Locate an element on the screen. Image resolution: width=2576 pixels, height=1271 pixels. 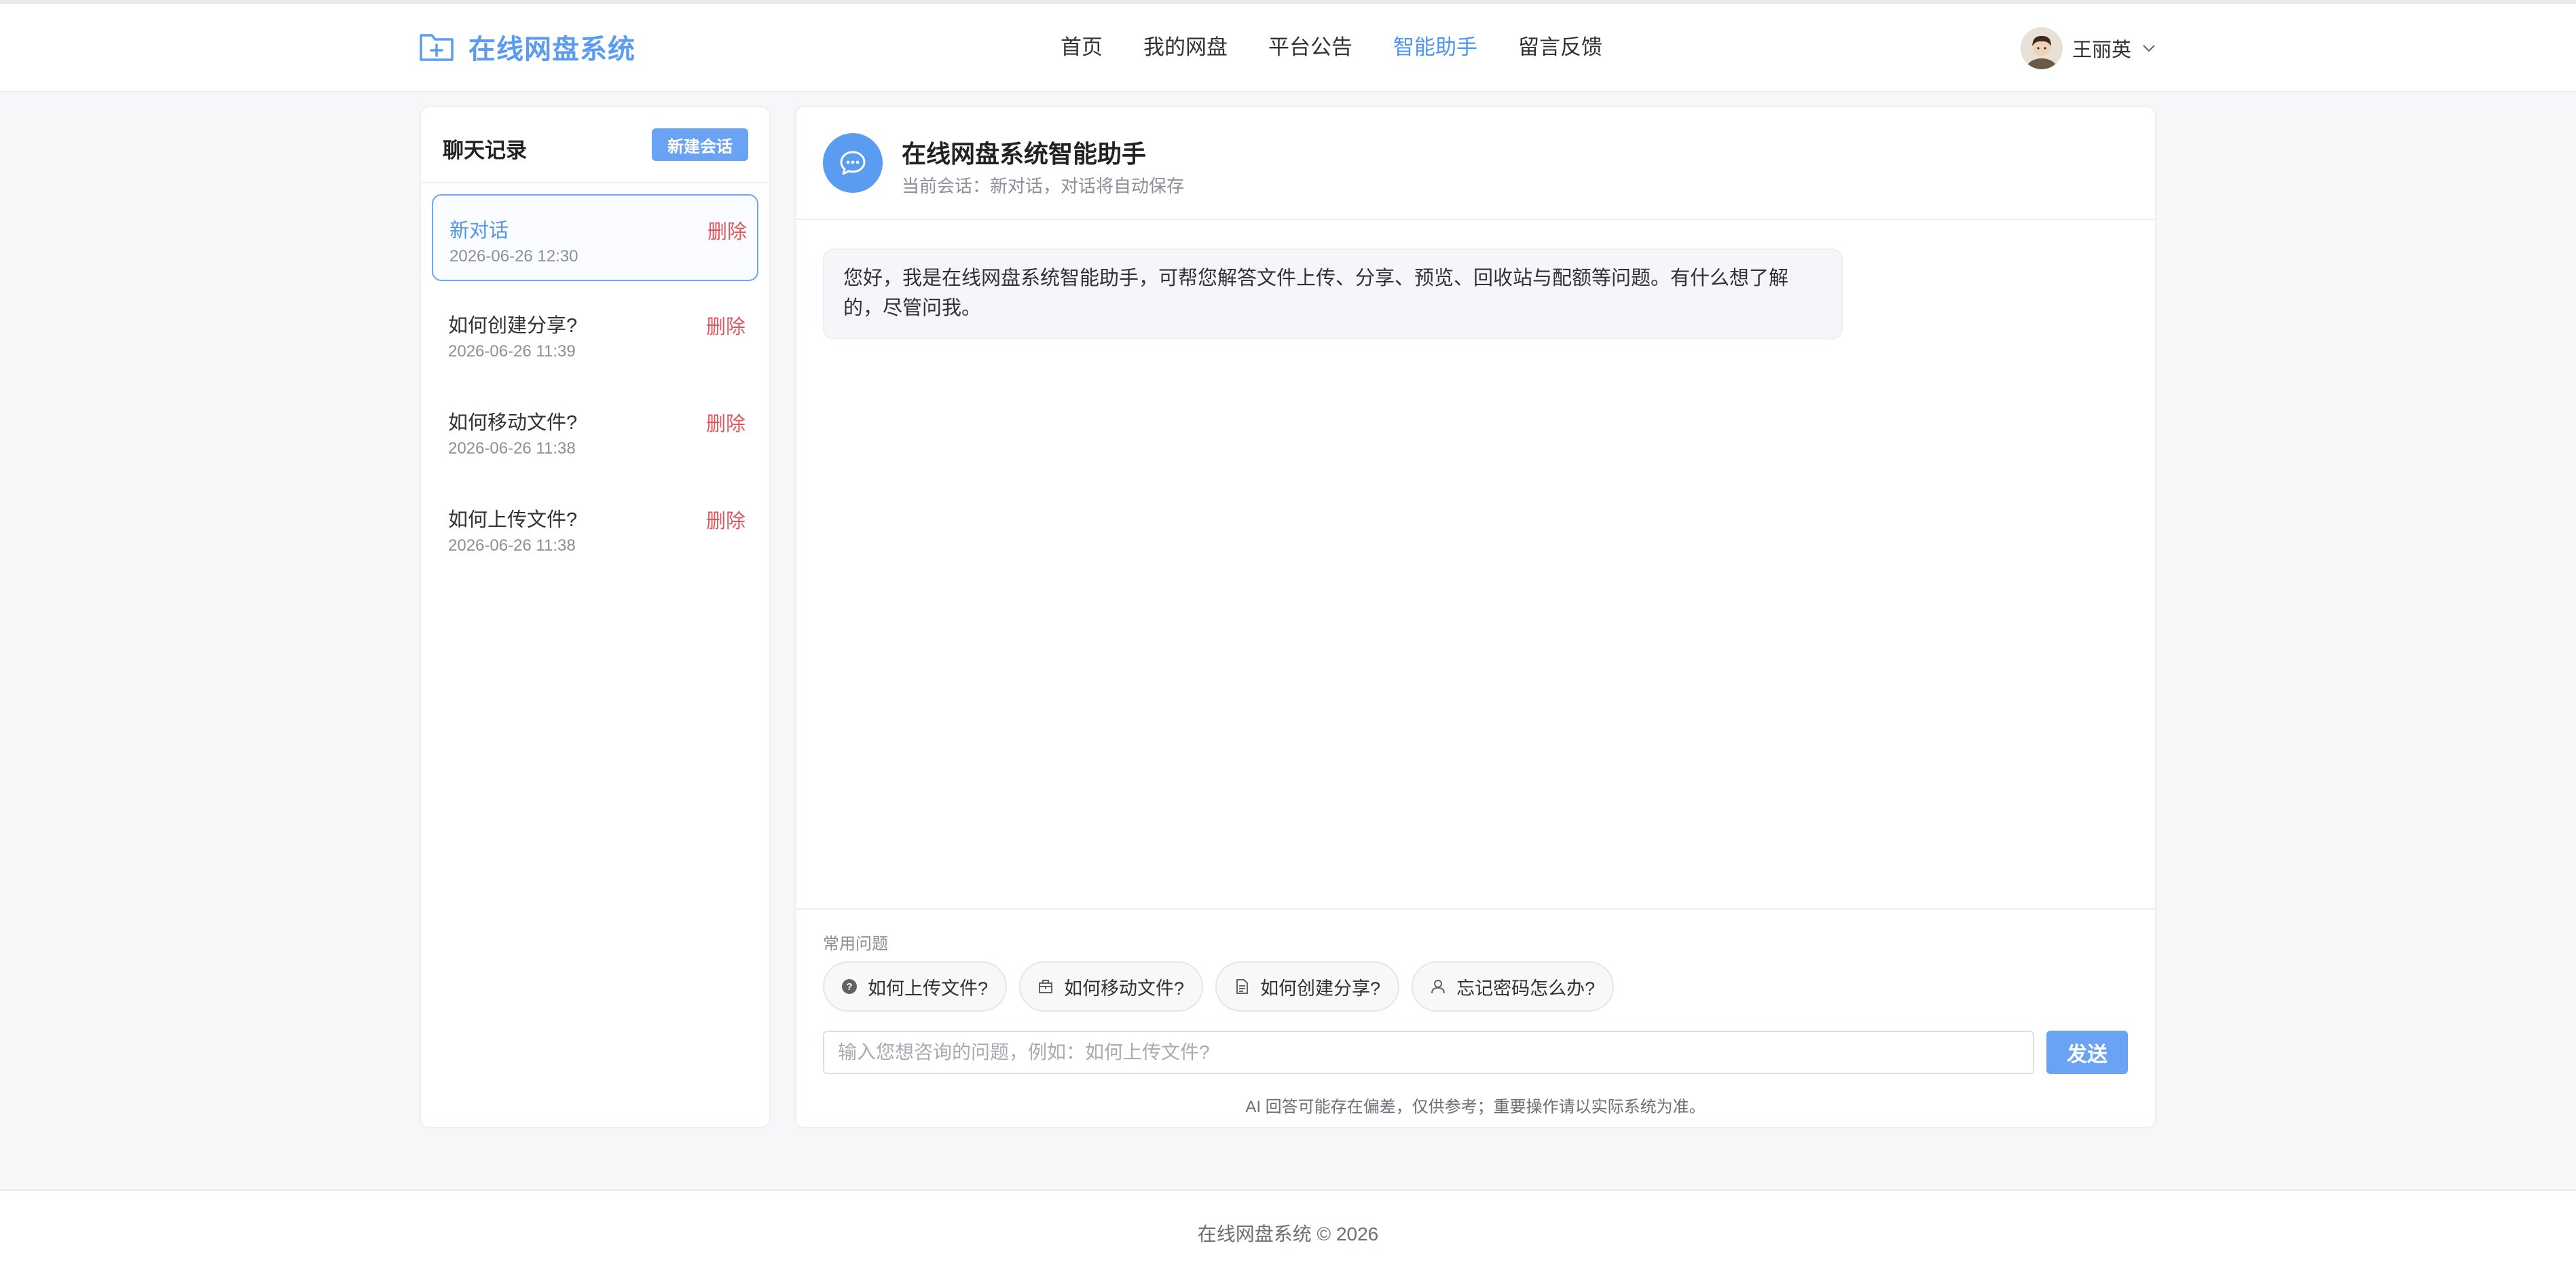
new-conversation-button: 新建会话 is located at coordinates (700, 145).